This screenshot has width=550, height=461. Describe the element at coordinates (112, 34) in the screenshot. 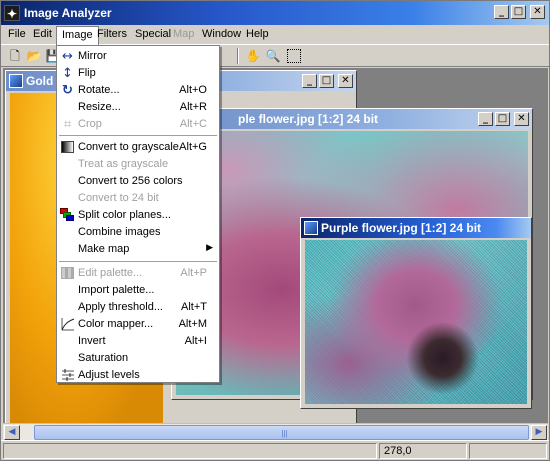

I see `menu-filters: Filters` at that location.